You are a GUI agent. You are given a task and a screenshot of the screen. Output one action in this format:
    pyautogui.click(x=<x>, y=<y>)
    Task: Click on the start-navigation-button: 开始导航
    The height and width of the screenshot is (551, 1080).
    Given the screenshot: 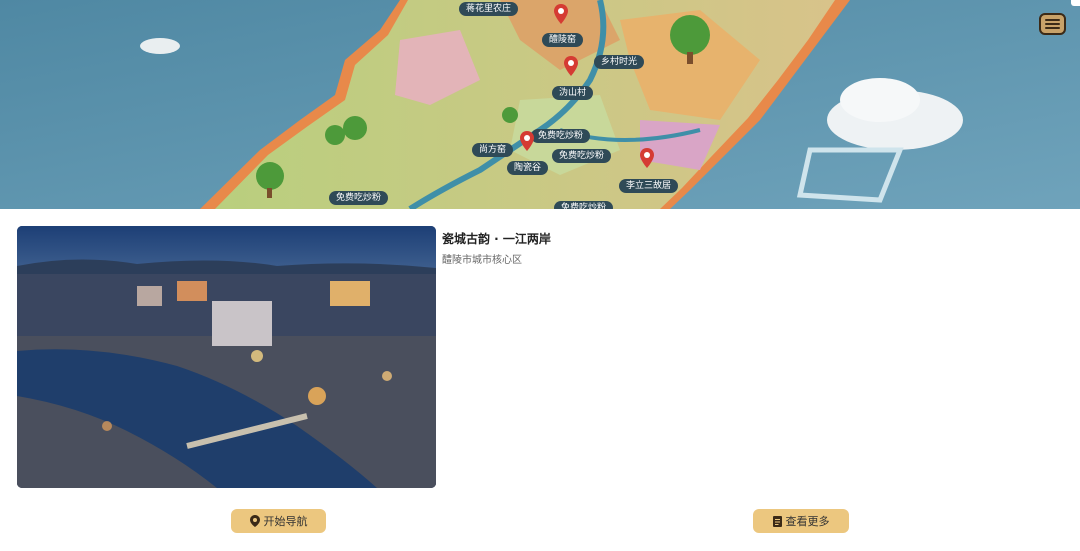 What is the action you would take?
    pyautogui.click(x=278, y=521)
    